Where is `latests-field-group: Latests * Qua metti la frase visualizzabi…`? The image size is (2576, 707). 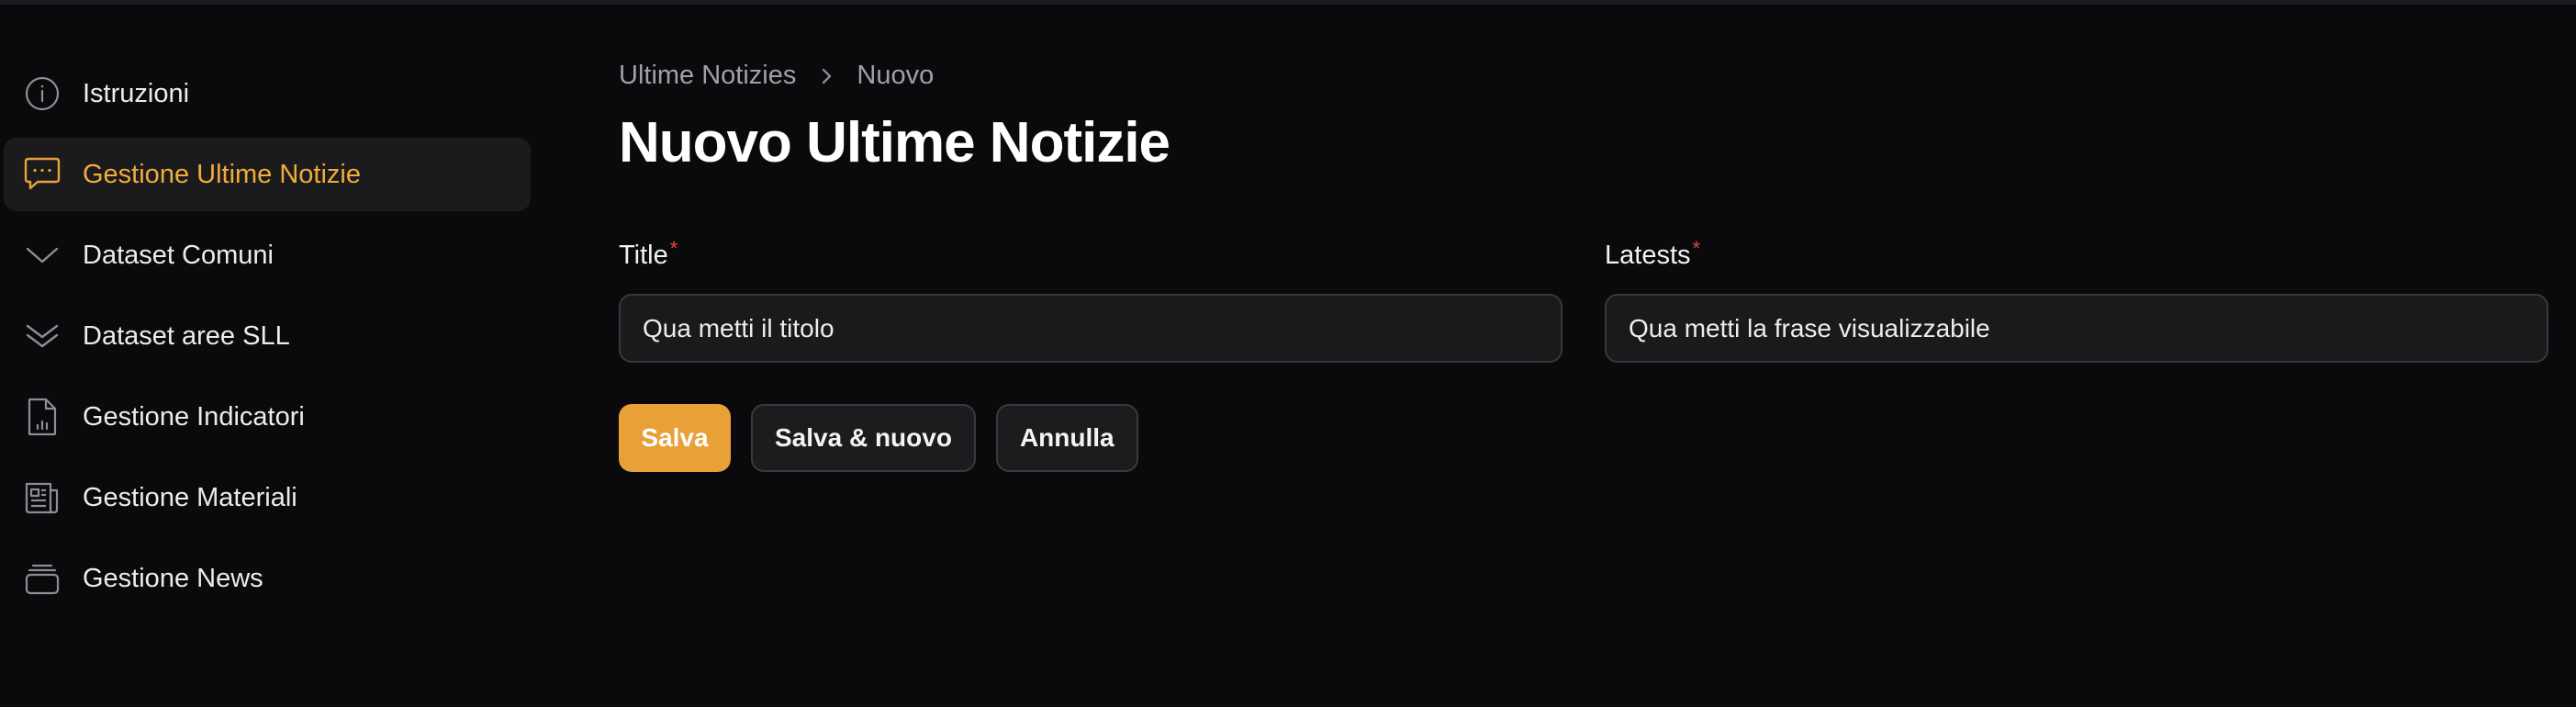 latests-field-group: Latests * Qua metti la frase visualizzabi… is located at coordinates (2076, 300).